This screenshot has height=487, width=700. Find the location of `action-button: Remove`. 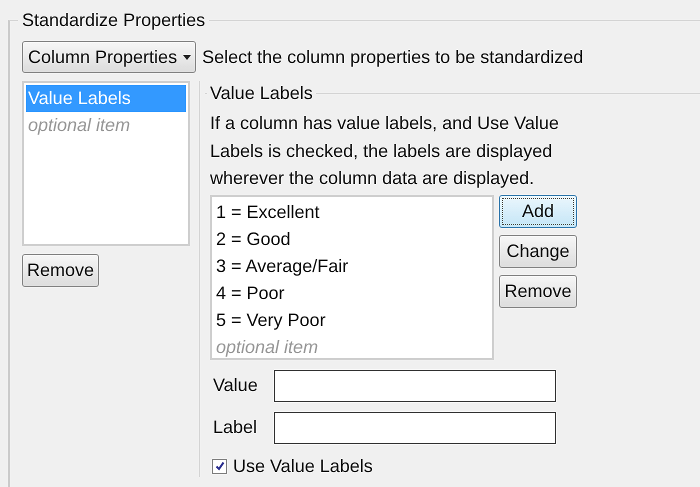

action-button: Remove is located at coordinates (538, 291).